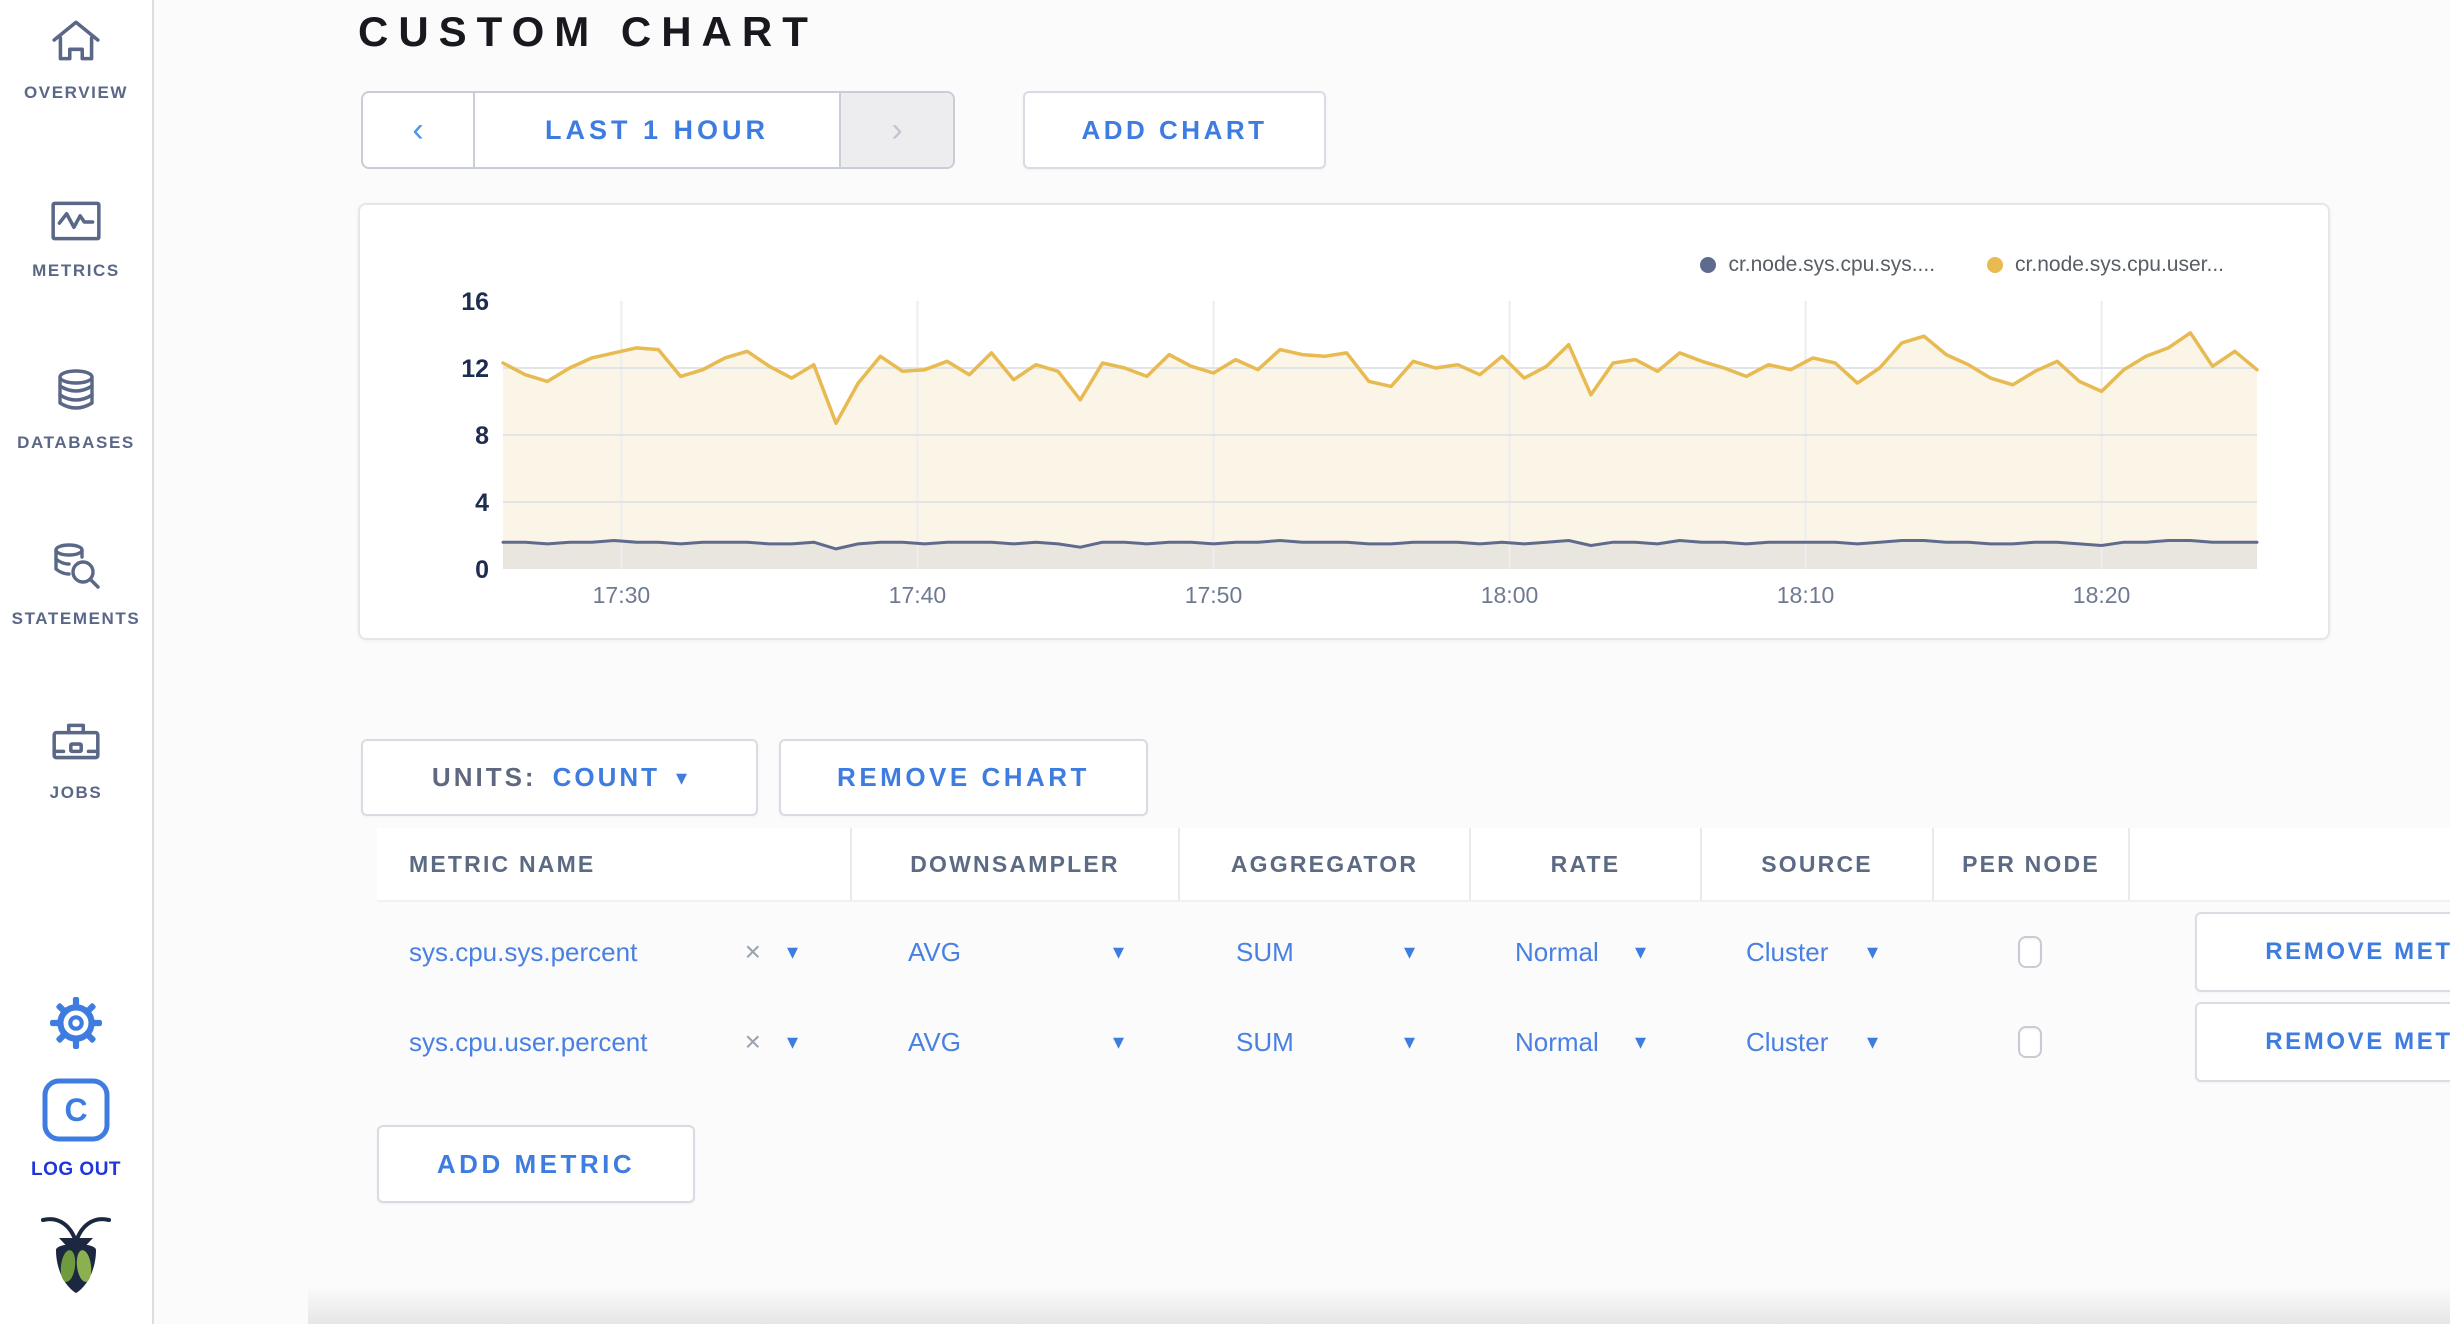 This screenshot has width=2450, height=1324. I want to click on metrics-icon, so click(76, 223).